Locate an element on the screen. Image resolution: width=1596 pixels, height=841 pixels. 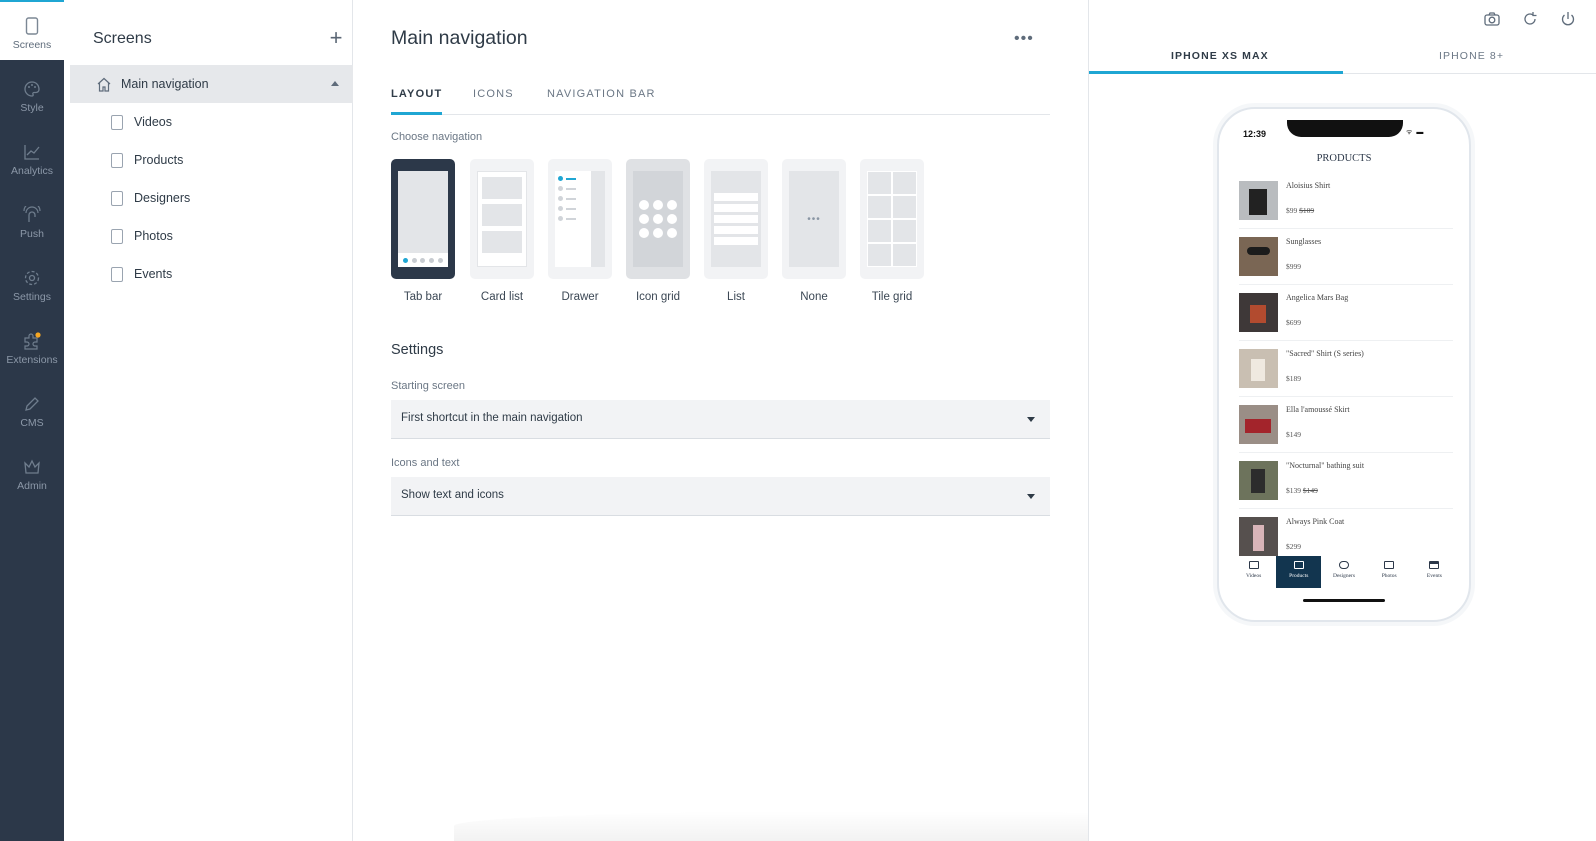
screen-item-designers: Designers is located at coordinates (211, 198).